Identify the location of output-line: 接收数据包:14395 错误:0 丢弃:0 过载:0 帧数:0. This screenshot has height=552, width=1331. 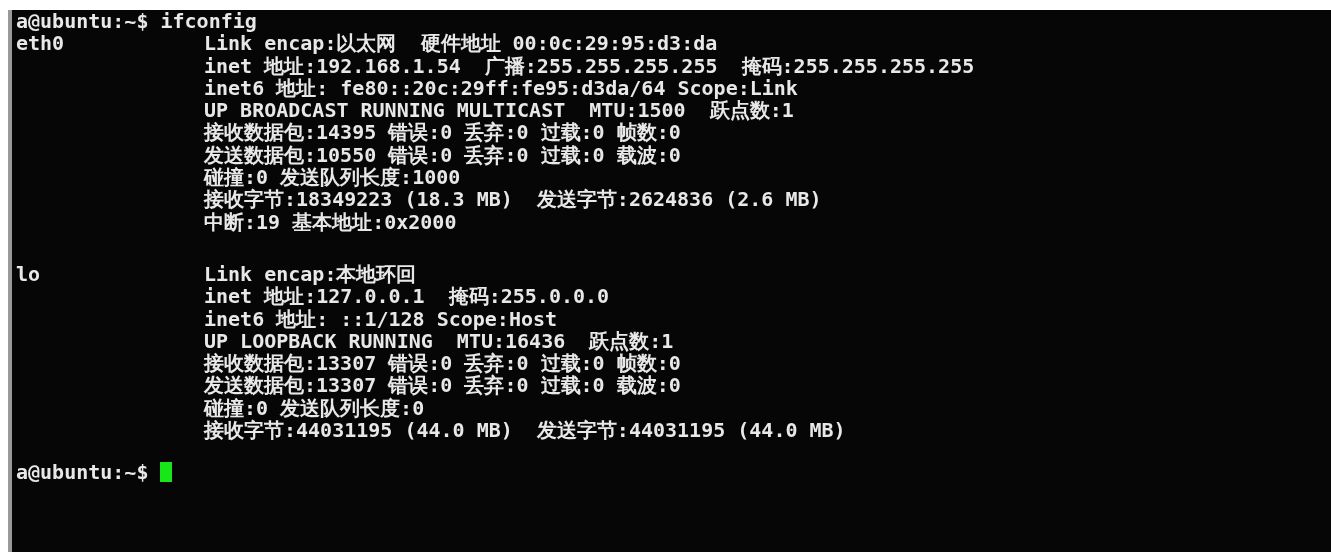
(443, 132).